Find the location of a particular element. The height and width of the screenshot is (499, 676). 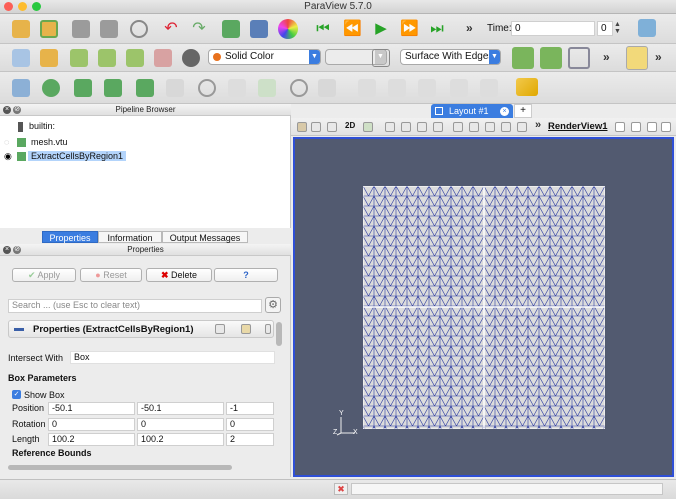

pipeline-item-extractcells: ◉ ExtractCellsByRegion1 is located at coordinates (67, 156).